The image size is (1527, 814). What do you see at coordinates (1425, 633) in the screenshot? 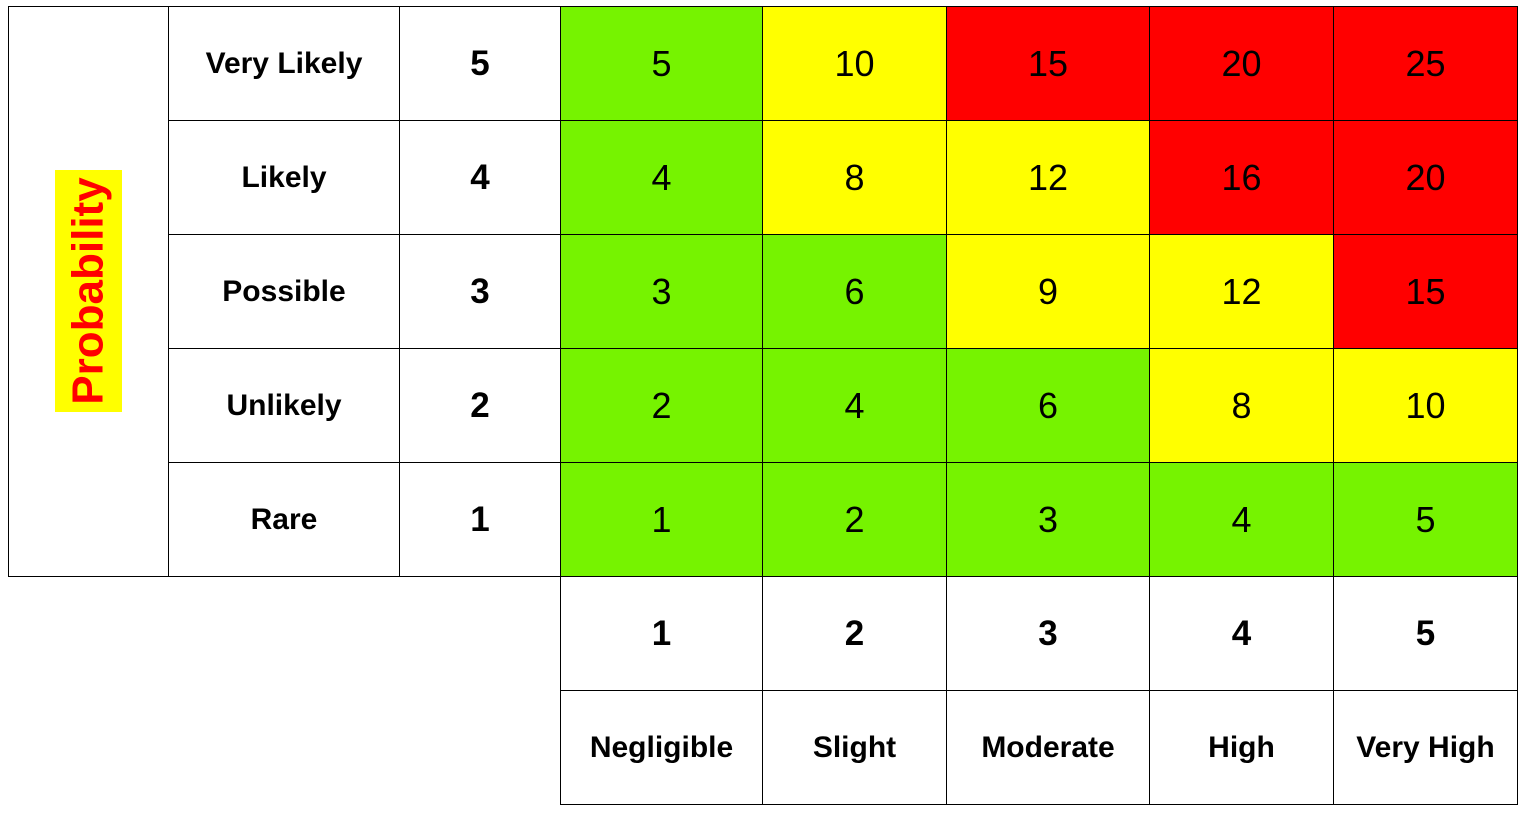
I see `impact-value: 5` at bounding box center [1425, 633].